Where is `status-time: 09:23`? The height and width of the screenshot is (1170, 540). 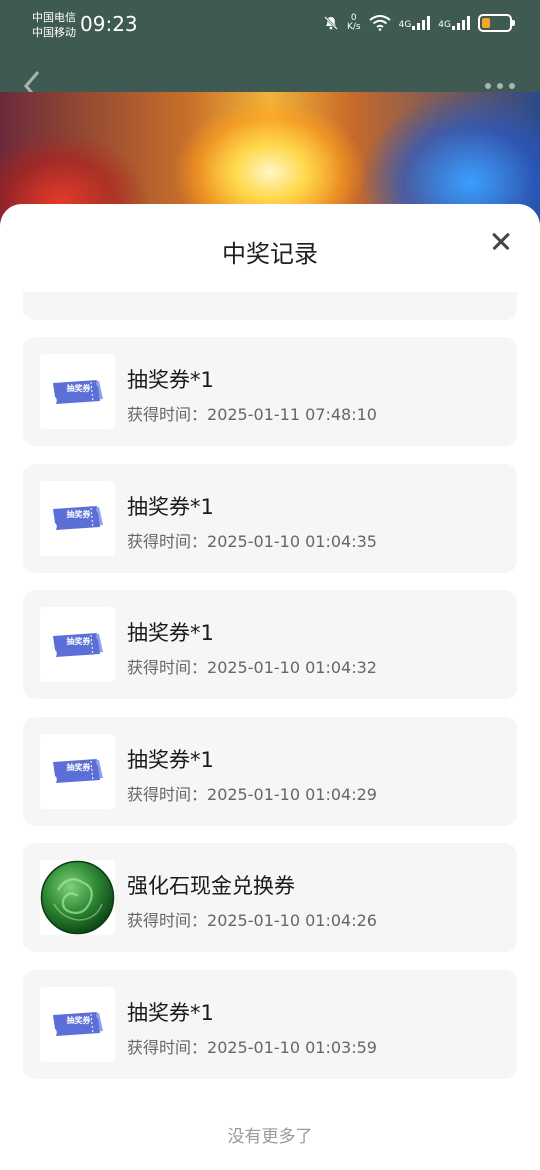 status-time: 09:23 is located at coordinates (109, 24).